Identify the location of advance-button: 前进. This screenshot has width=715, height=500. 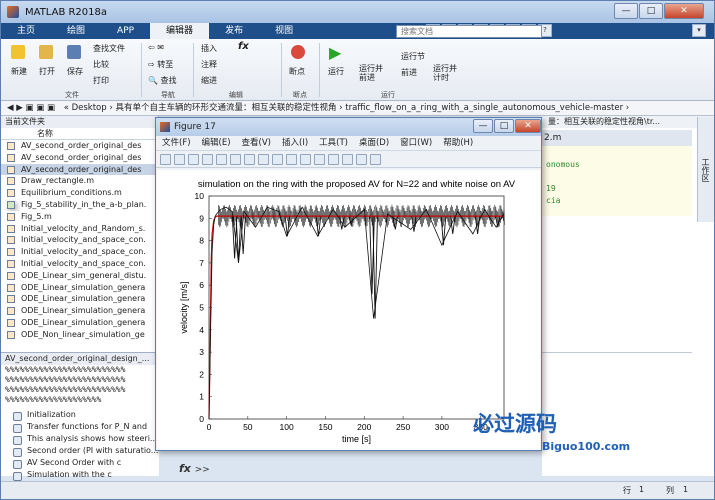
(409, 72).